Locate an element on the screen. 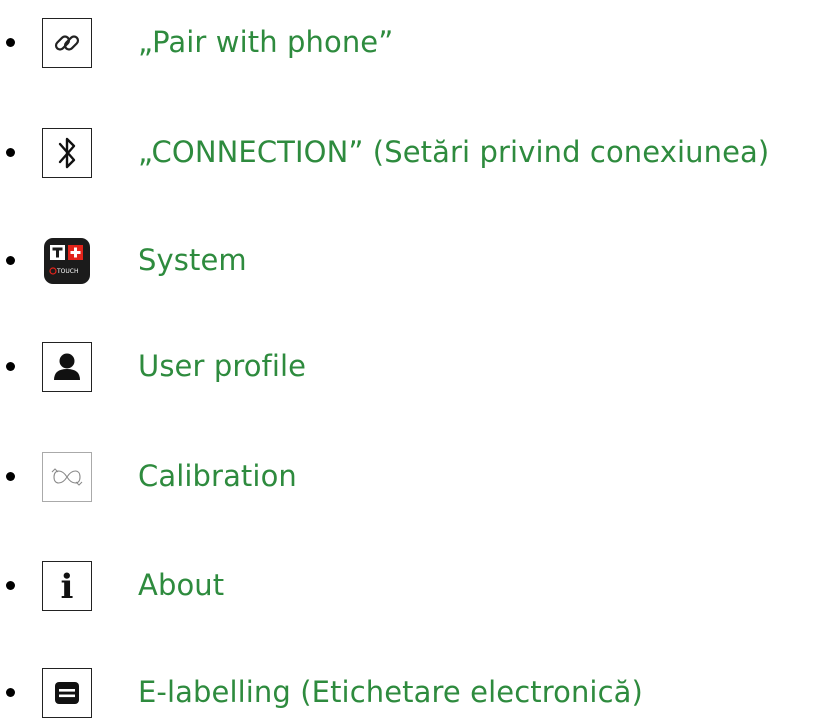  menu-item-user-profile: User profile is located at coordinates (418, 366).